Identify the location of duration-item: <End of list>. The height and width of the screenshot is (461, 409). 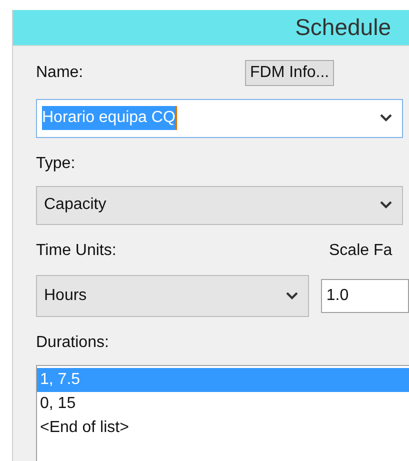
(223, 428).